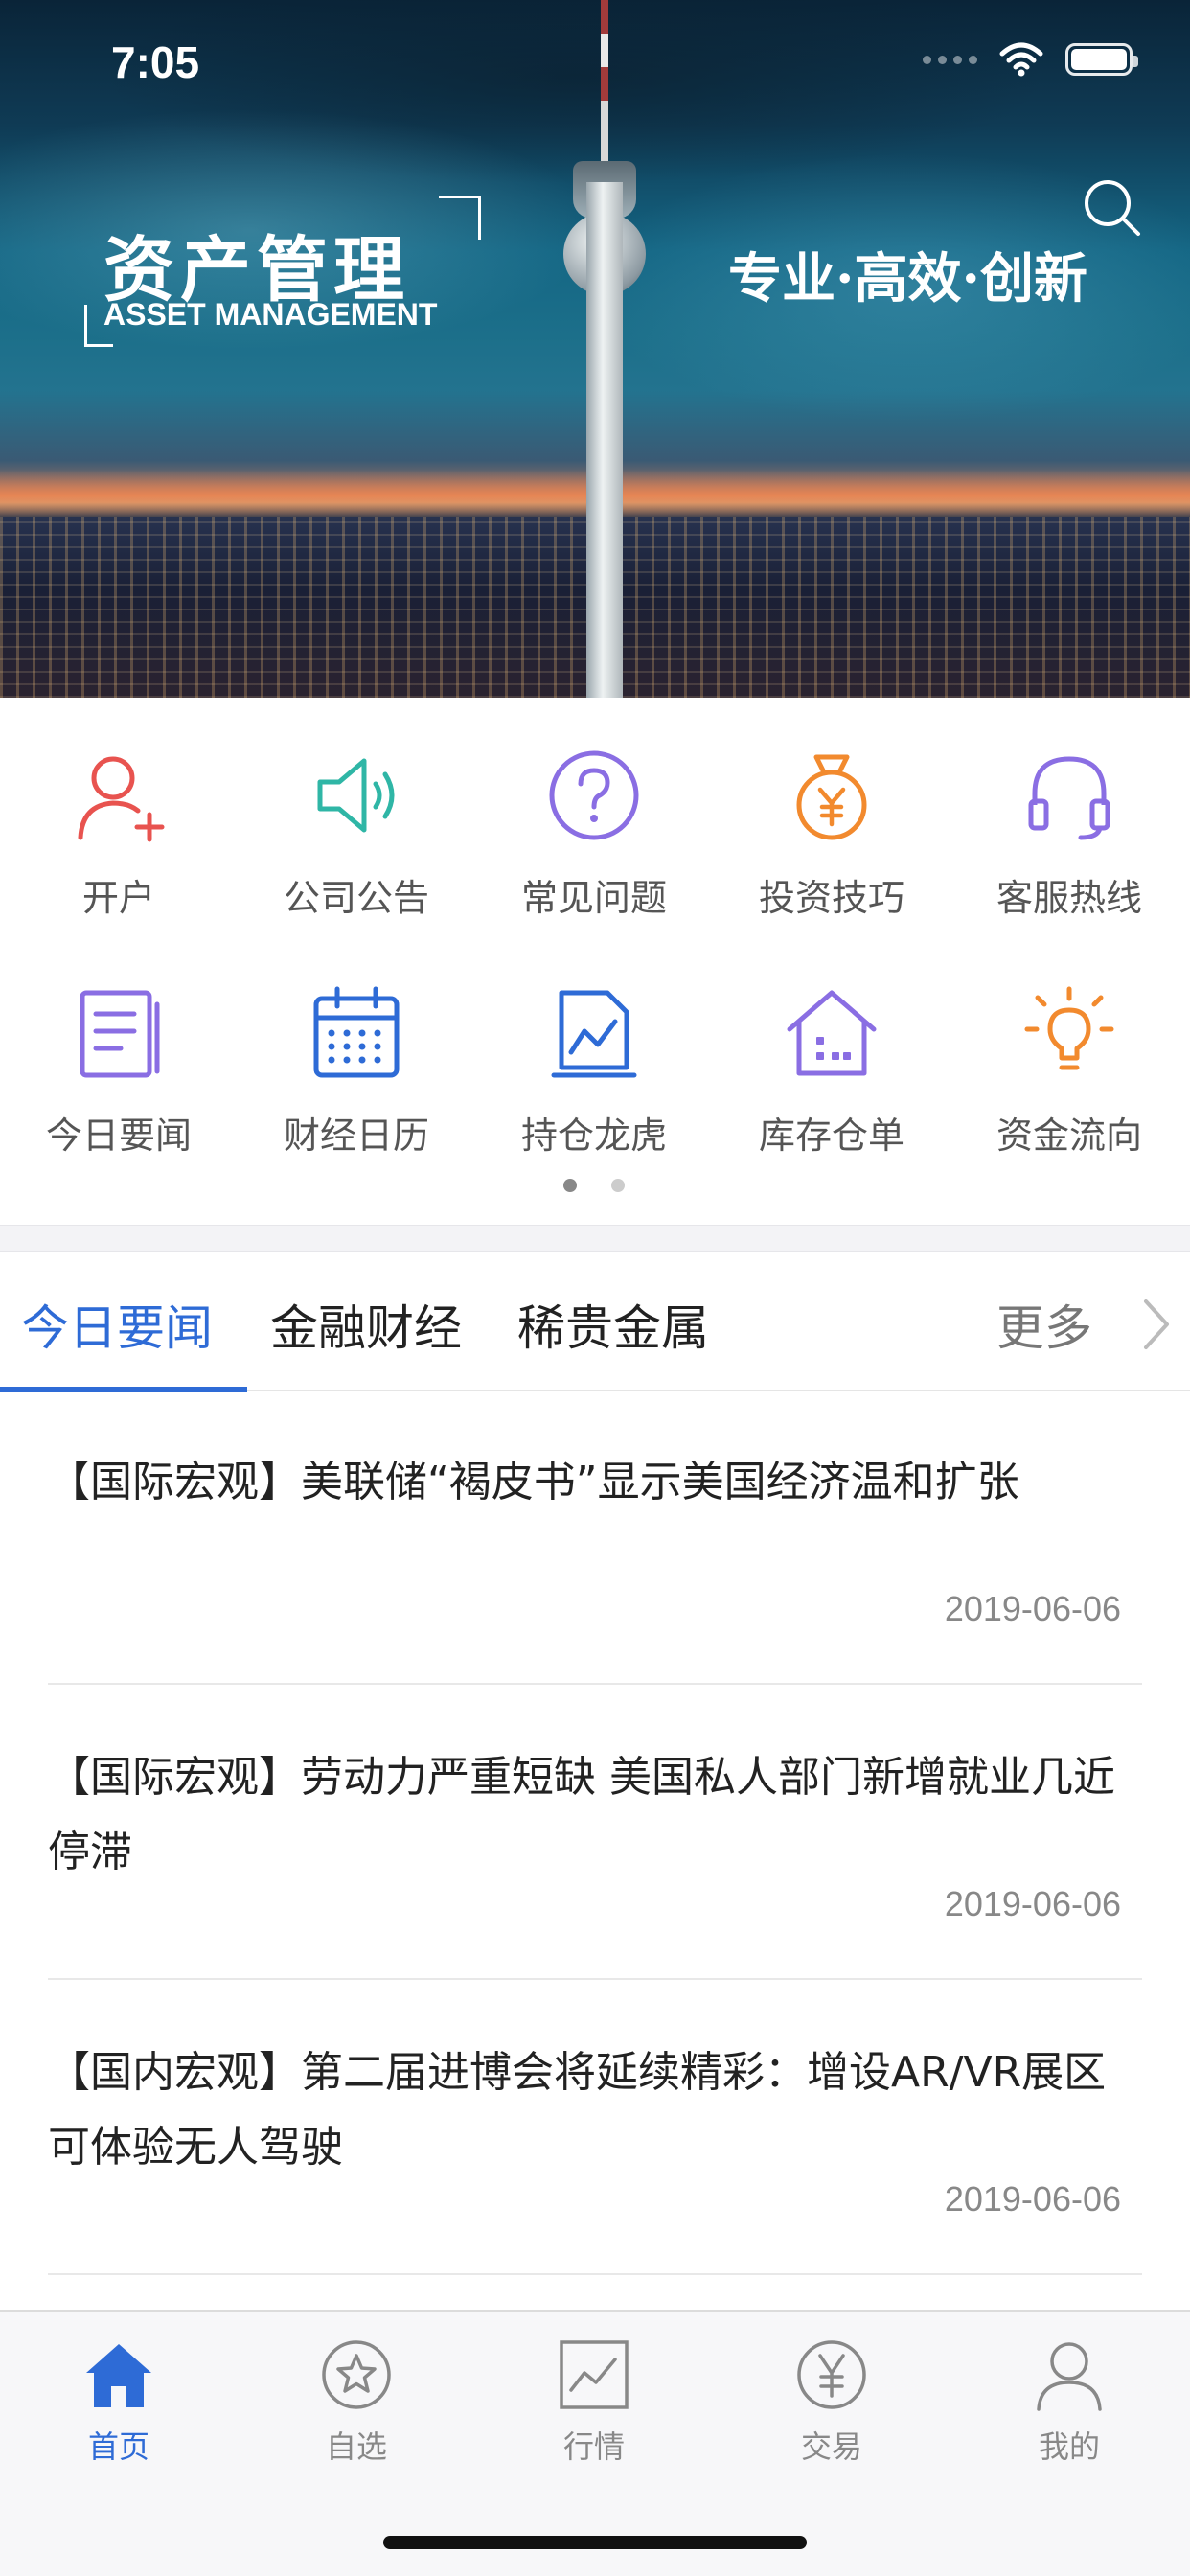 The image size is (1190, 2576). Describe the element at coordinates (119, 2375) in the screenshot. I see `home-icon` at that location.